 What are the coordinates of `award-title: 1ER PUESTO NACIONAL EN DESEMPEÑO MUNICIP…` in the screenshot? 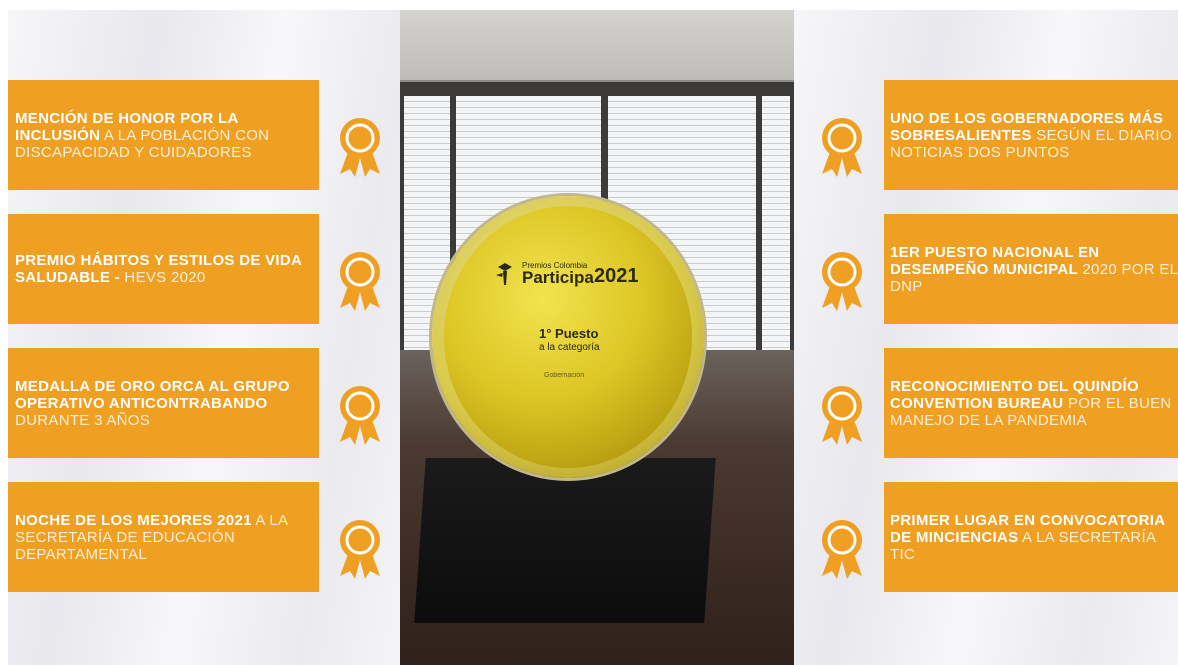 It's located at (995, 260).